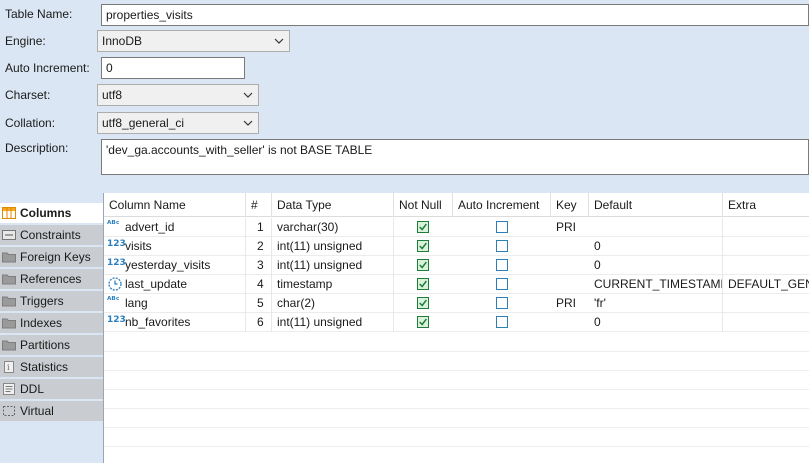 The width and height of the screenshot is (809, 463). What do you see at coordinates (333, 205) in the screenshot?
I see `header-data-type: Data Type` at bounding box center [333, 205].